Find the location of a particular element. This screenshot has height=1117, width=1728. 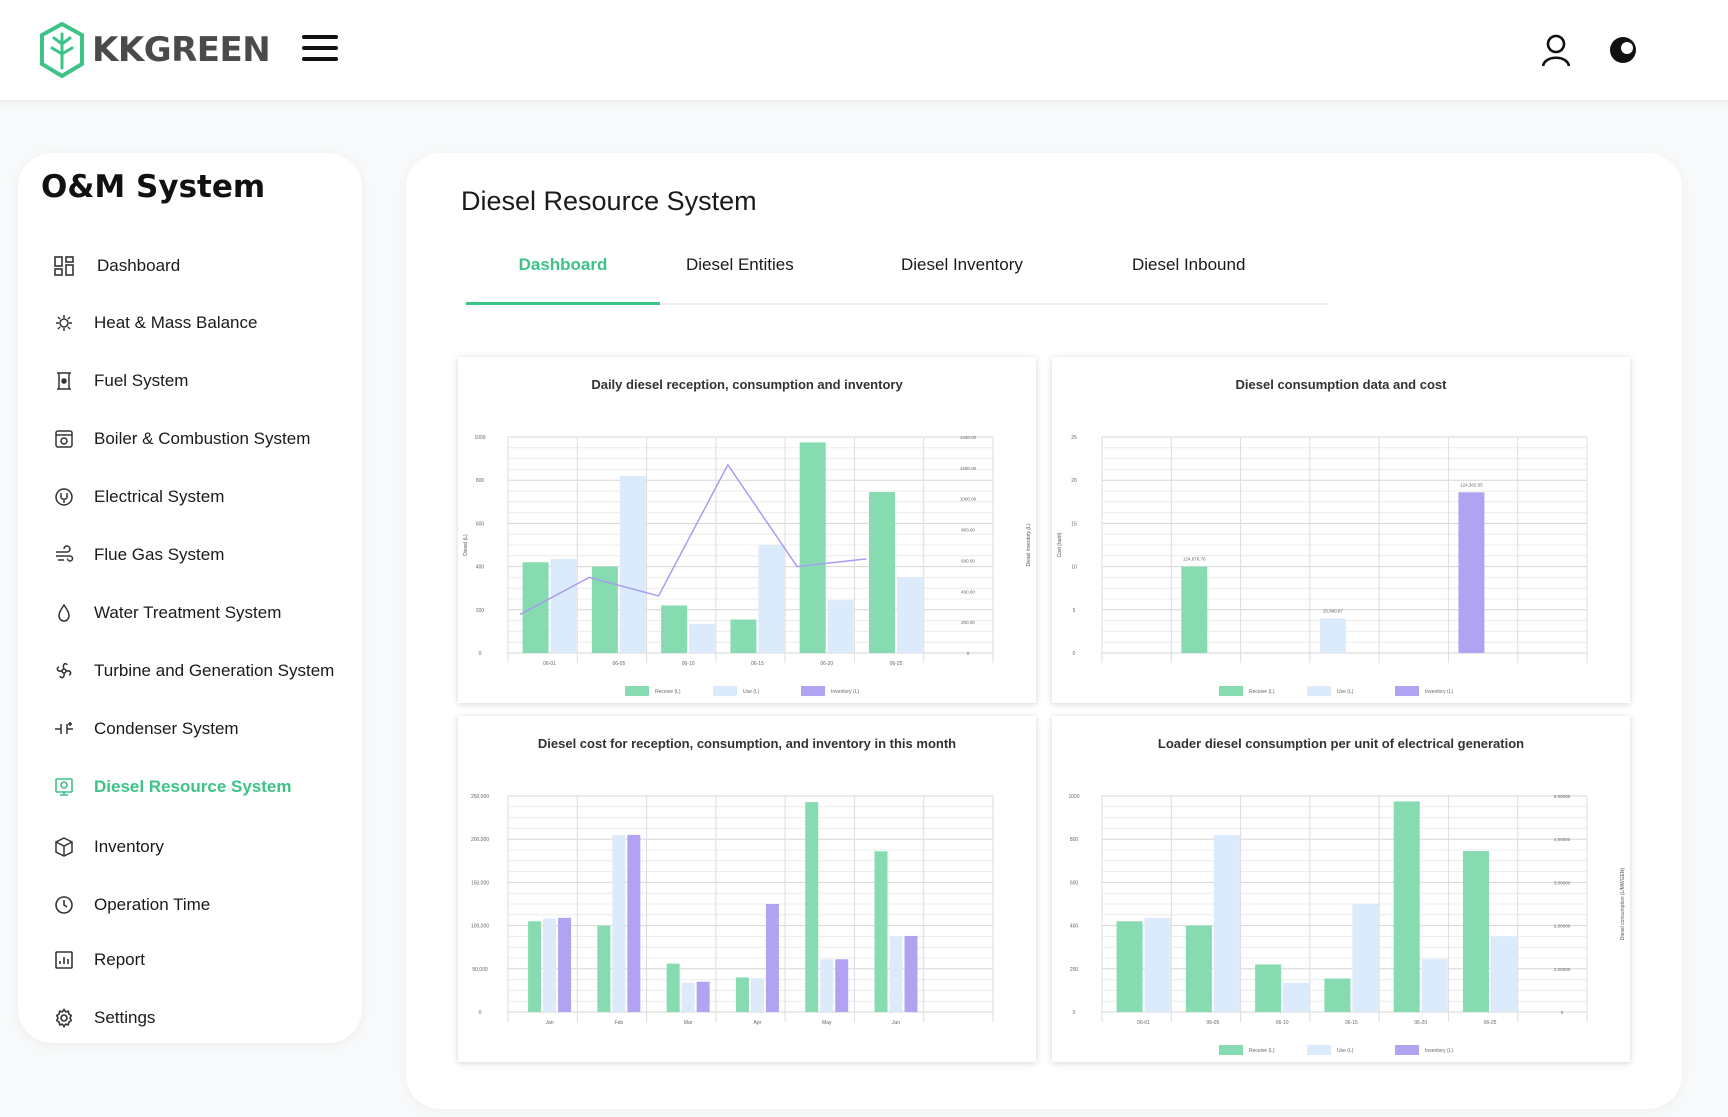

legend-swatch is located at coordinates (637, 691).